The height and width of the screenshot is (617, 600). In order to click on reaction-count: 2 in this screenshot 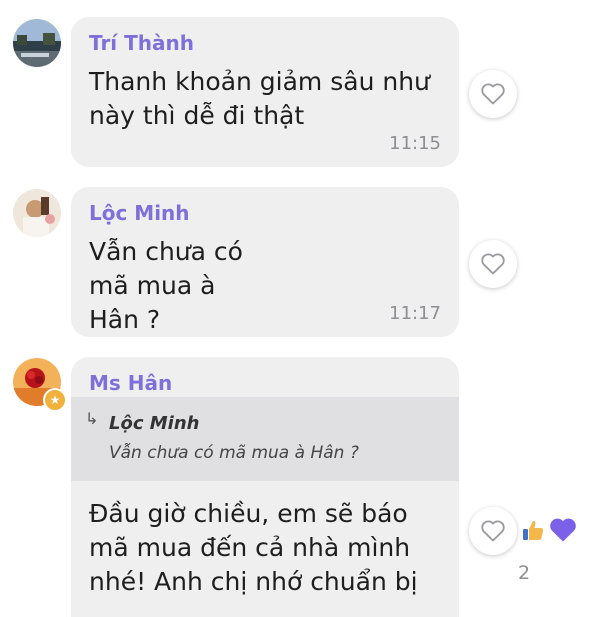, I will do `click(524, 573)`.